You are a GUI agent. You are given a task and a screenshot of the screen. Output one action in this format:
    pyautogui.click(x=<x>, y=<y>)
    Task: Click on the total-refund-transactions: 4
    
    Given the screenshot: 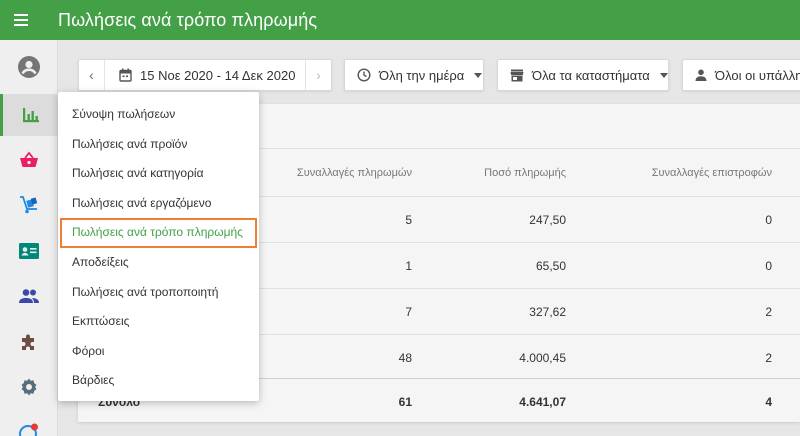 What is the action you would take?
    pyautogui.click(x=768, y=402)
    